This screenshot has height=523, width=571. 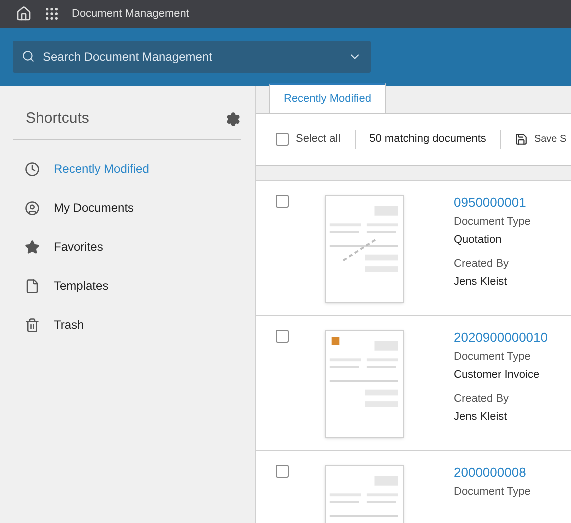 I want to click on document-number-link: 2000000008, so click(x=492, y=473).